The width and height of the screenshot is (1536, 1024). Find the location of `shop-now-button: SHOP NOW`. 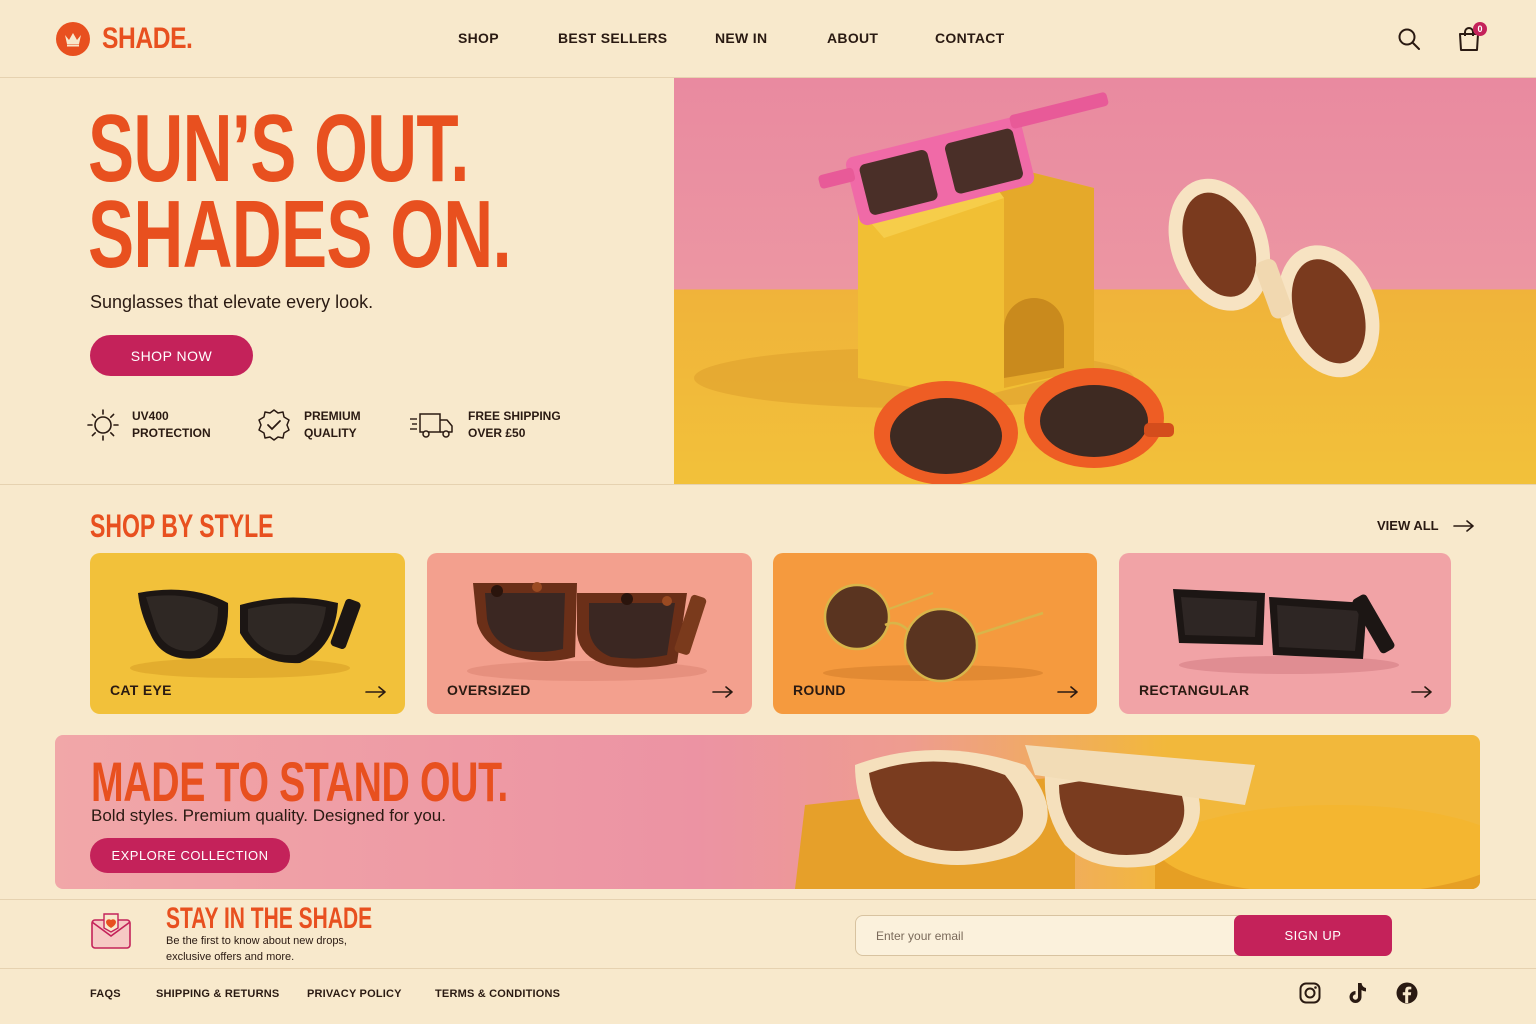

shop-now-button: SHOP NOW is located at coordinates (171, 355).